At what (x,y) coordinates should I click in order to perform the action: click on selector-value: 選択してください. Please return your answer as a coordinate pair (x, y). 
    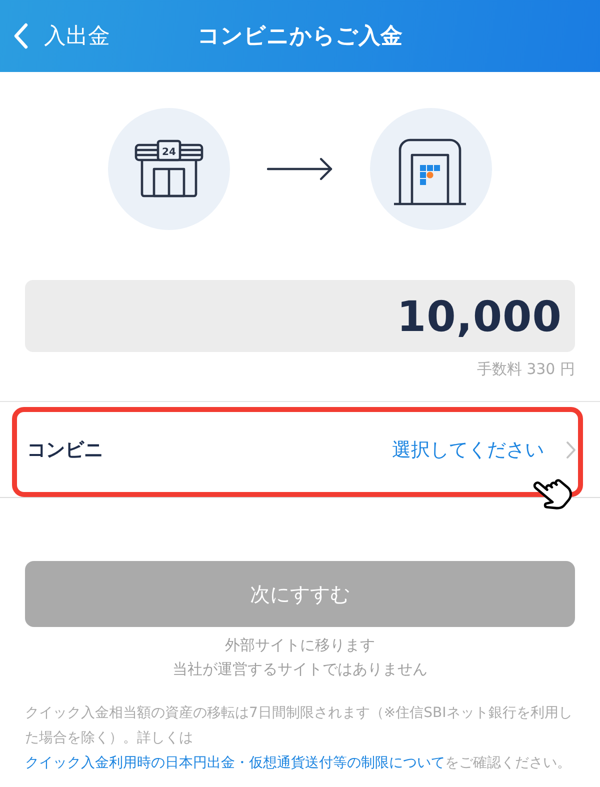
    Looking at the image, I should click on (468, 450).